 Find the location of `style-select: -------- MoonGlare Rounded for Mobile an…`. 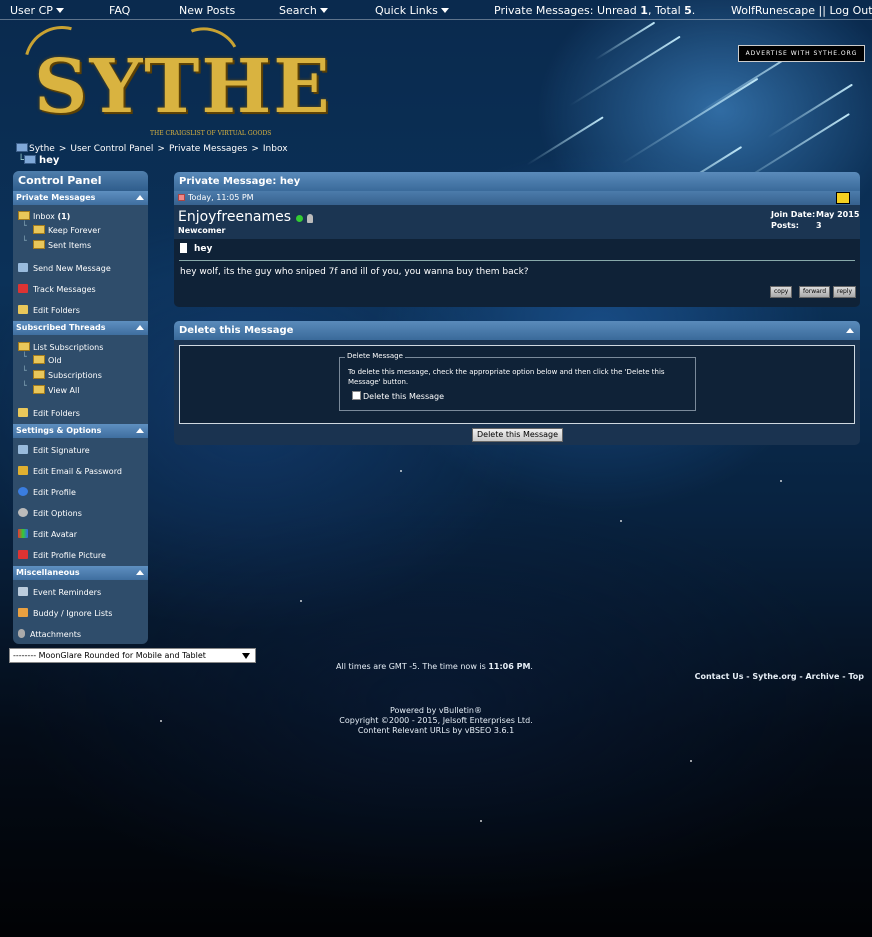

style-select: -------- MoonGlare Rounded for Mobile an… is located at coordinates (132, 655).